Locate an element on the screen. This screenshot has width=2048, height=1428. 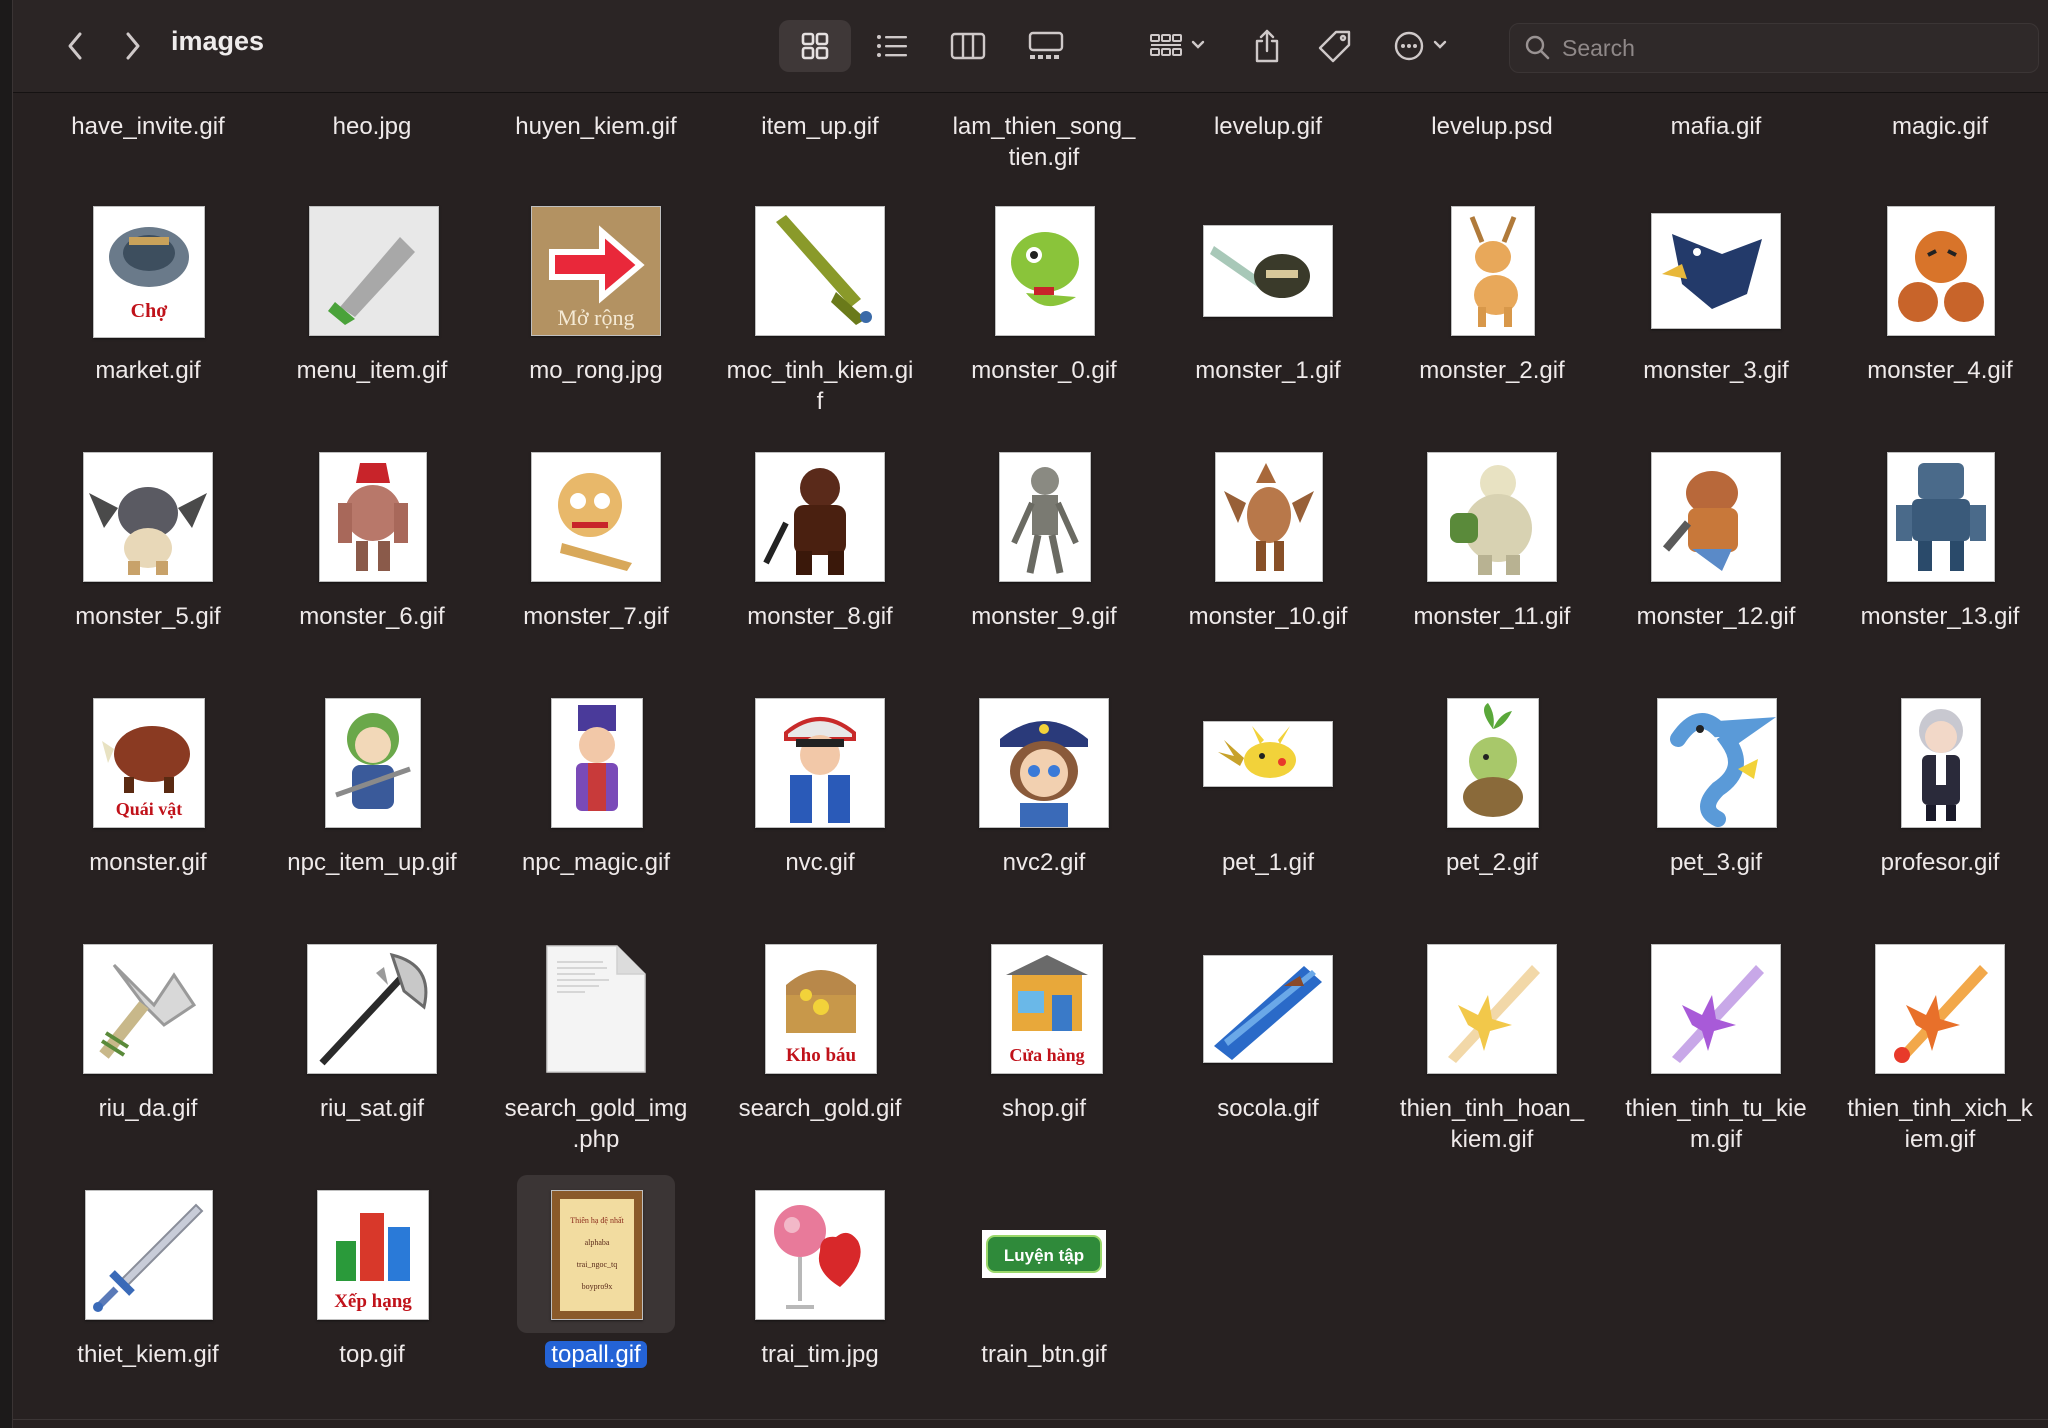
thumb-caption: Cửa hàng is located at coordinates (1046, 1055).